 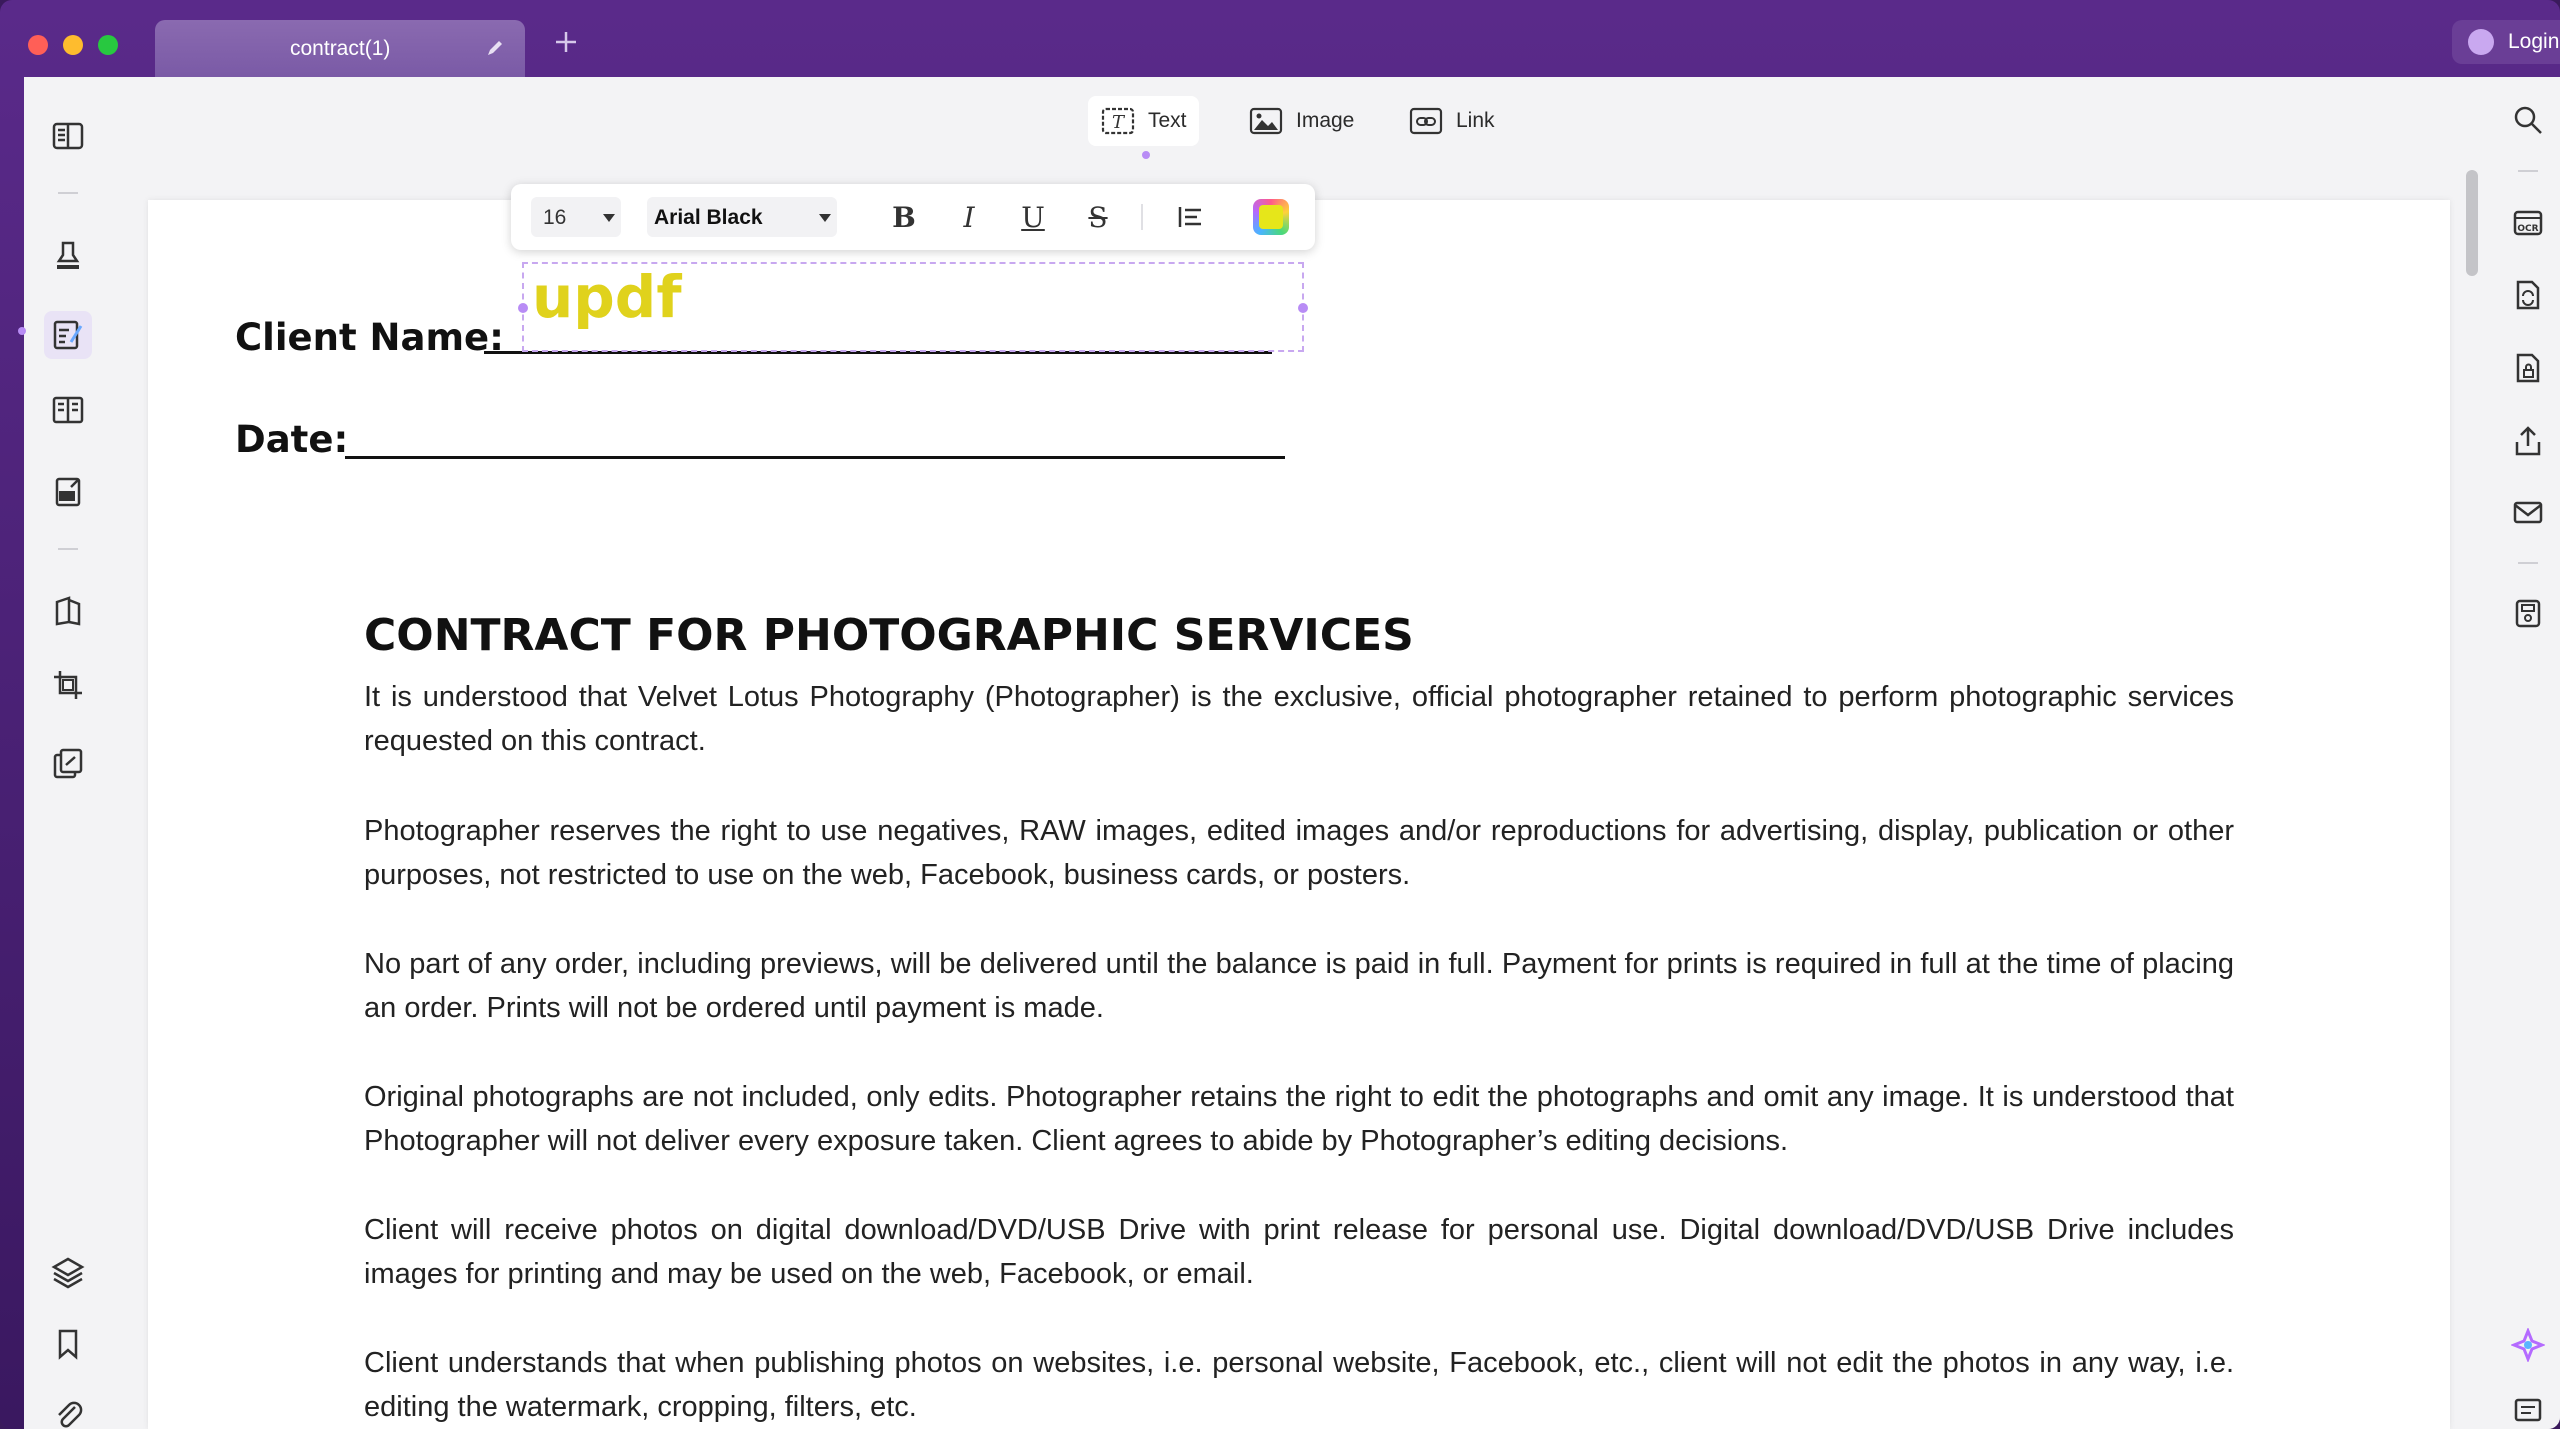 What do you see at coordinates (2527, 229) in the screenshot?
I see `svg-text: OCR` at bounding box center [2527, 229].